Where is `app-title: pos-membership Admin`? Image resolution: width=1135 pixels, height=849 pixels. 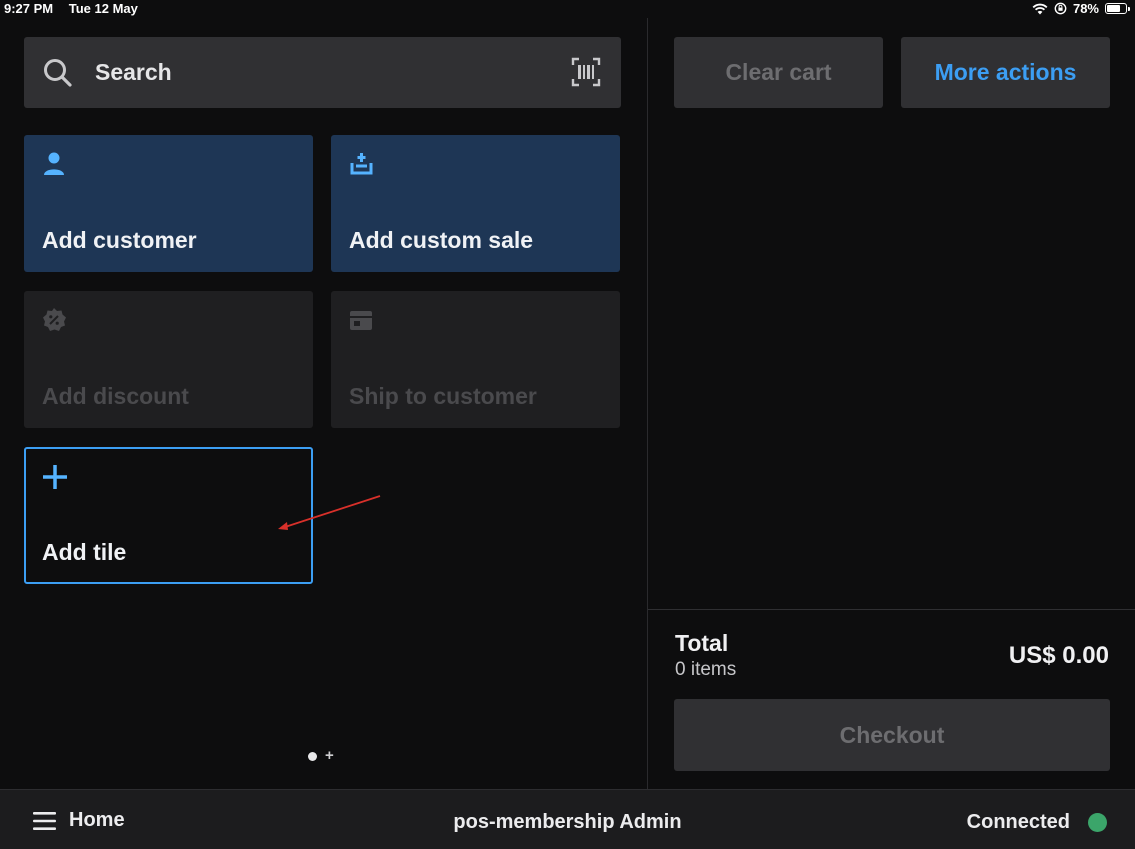
app-title: pos-membership Admin is located at coordinates (567, 822).